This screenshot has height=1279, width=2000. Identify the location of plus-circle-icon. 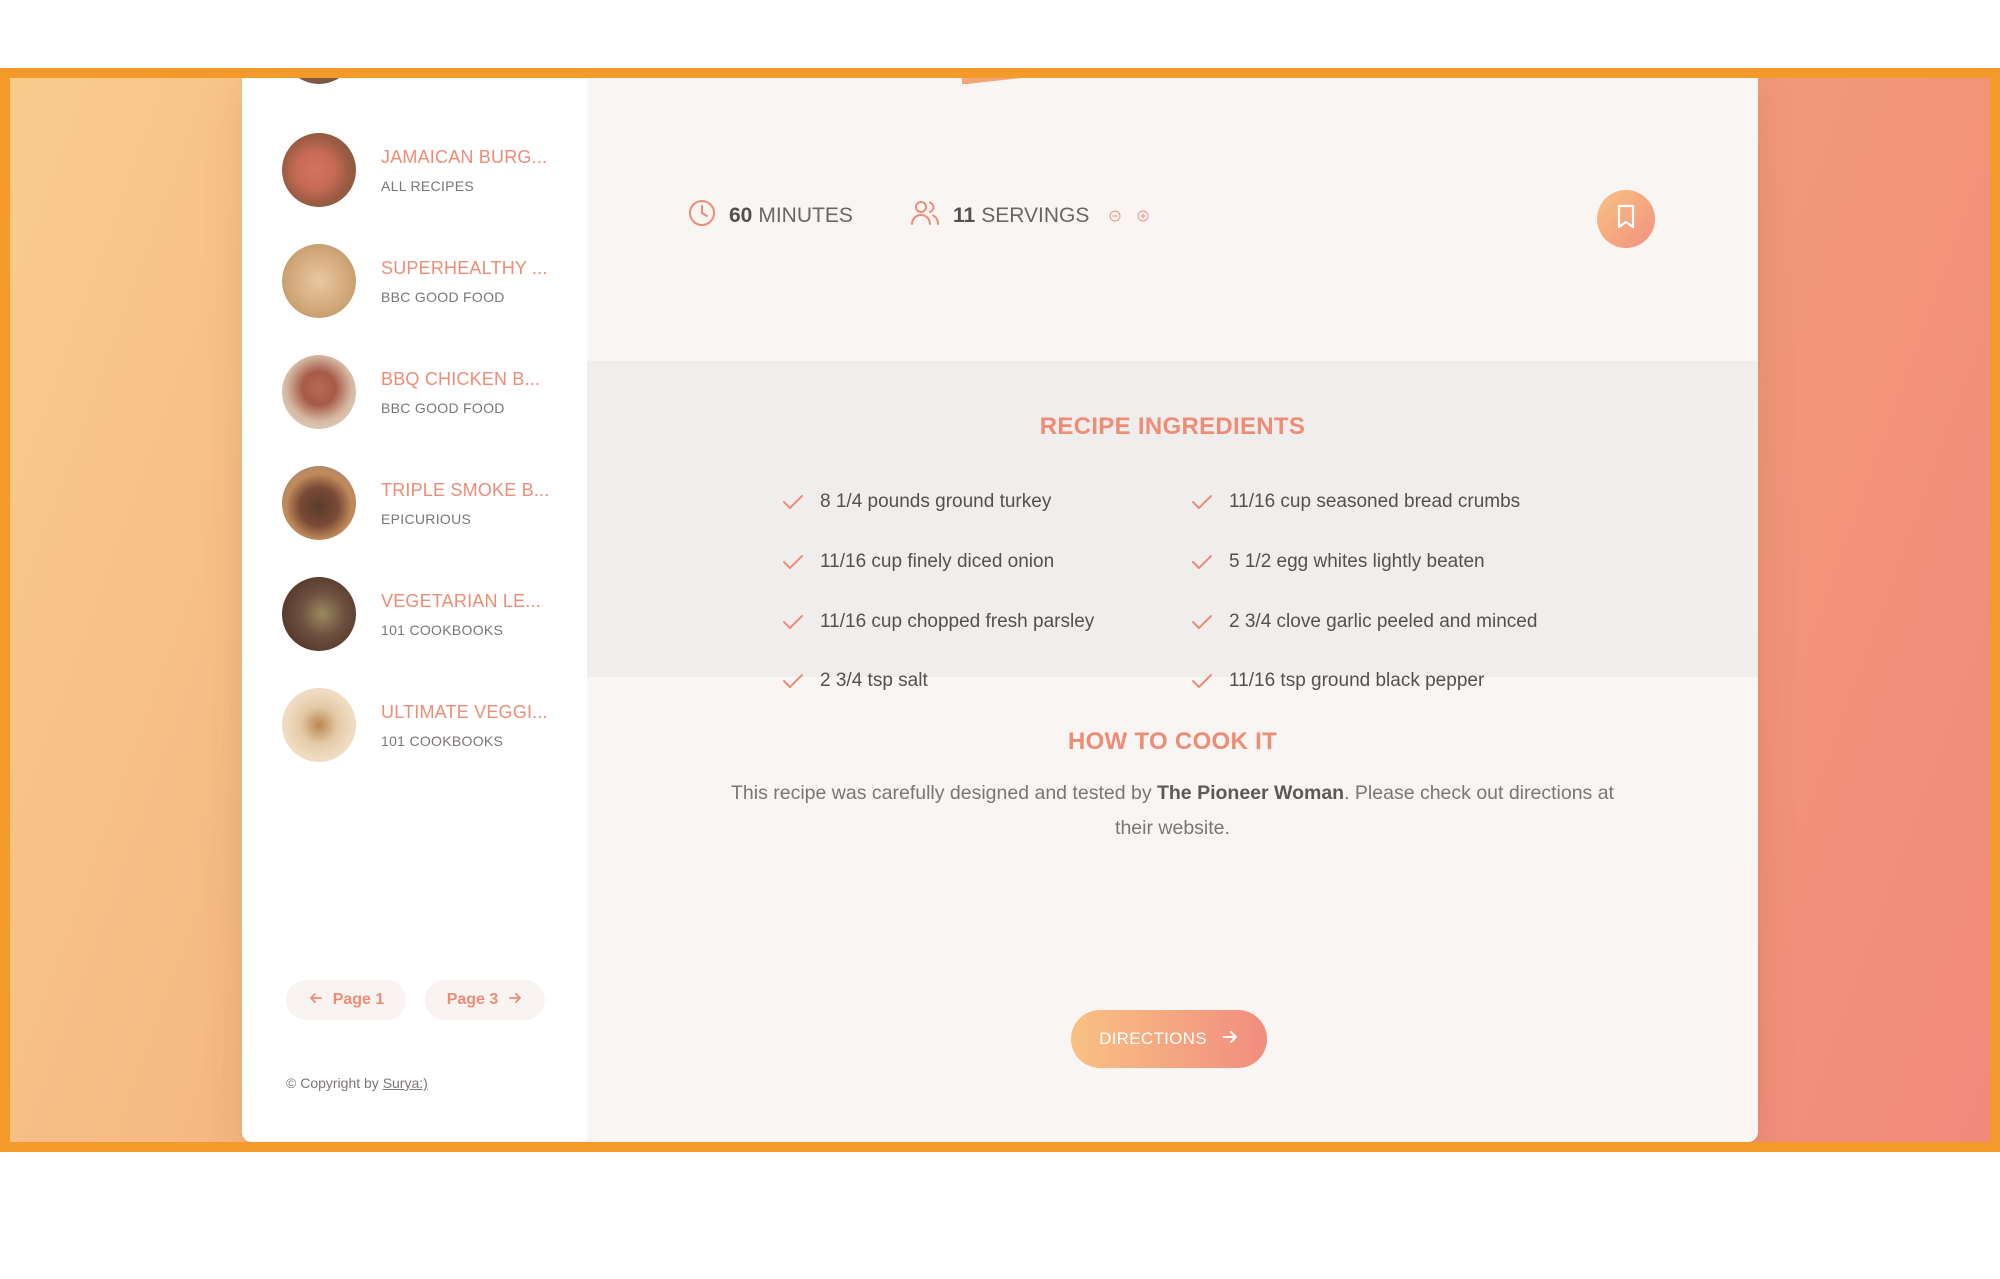
(1143, 216).